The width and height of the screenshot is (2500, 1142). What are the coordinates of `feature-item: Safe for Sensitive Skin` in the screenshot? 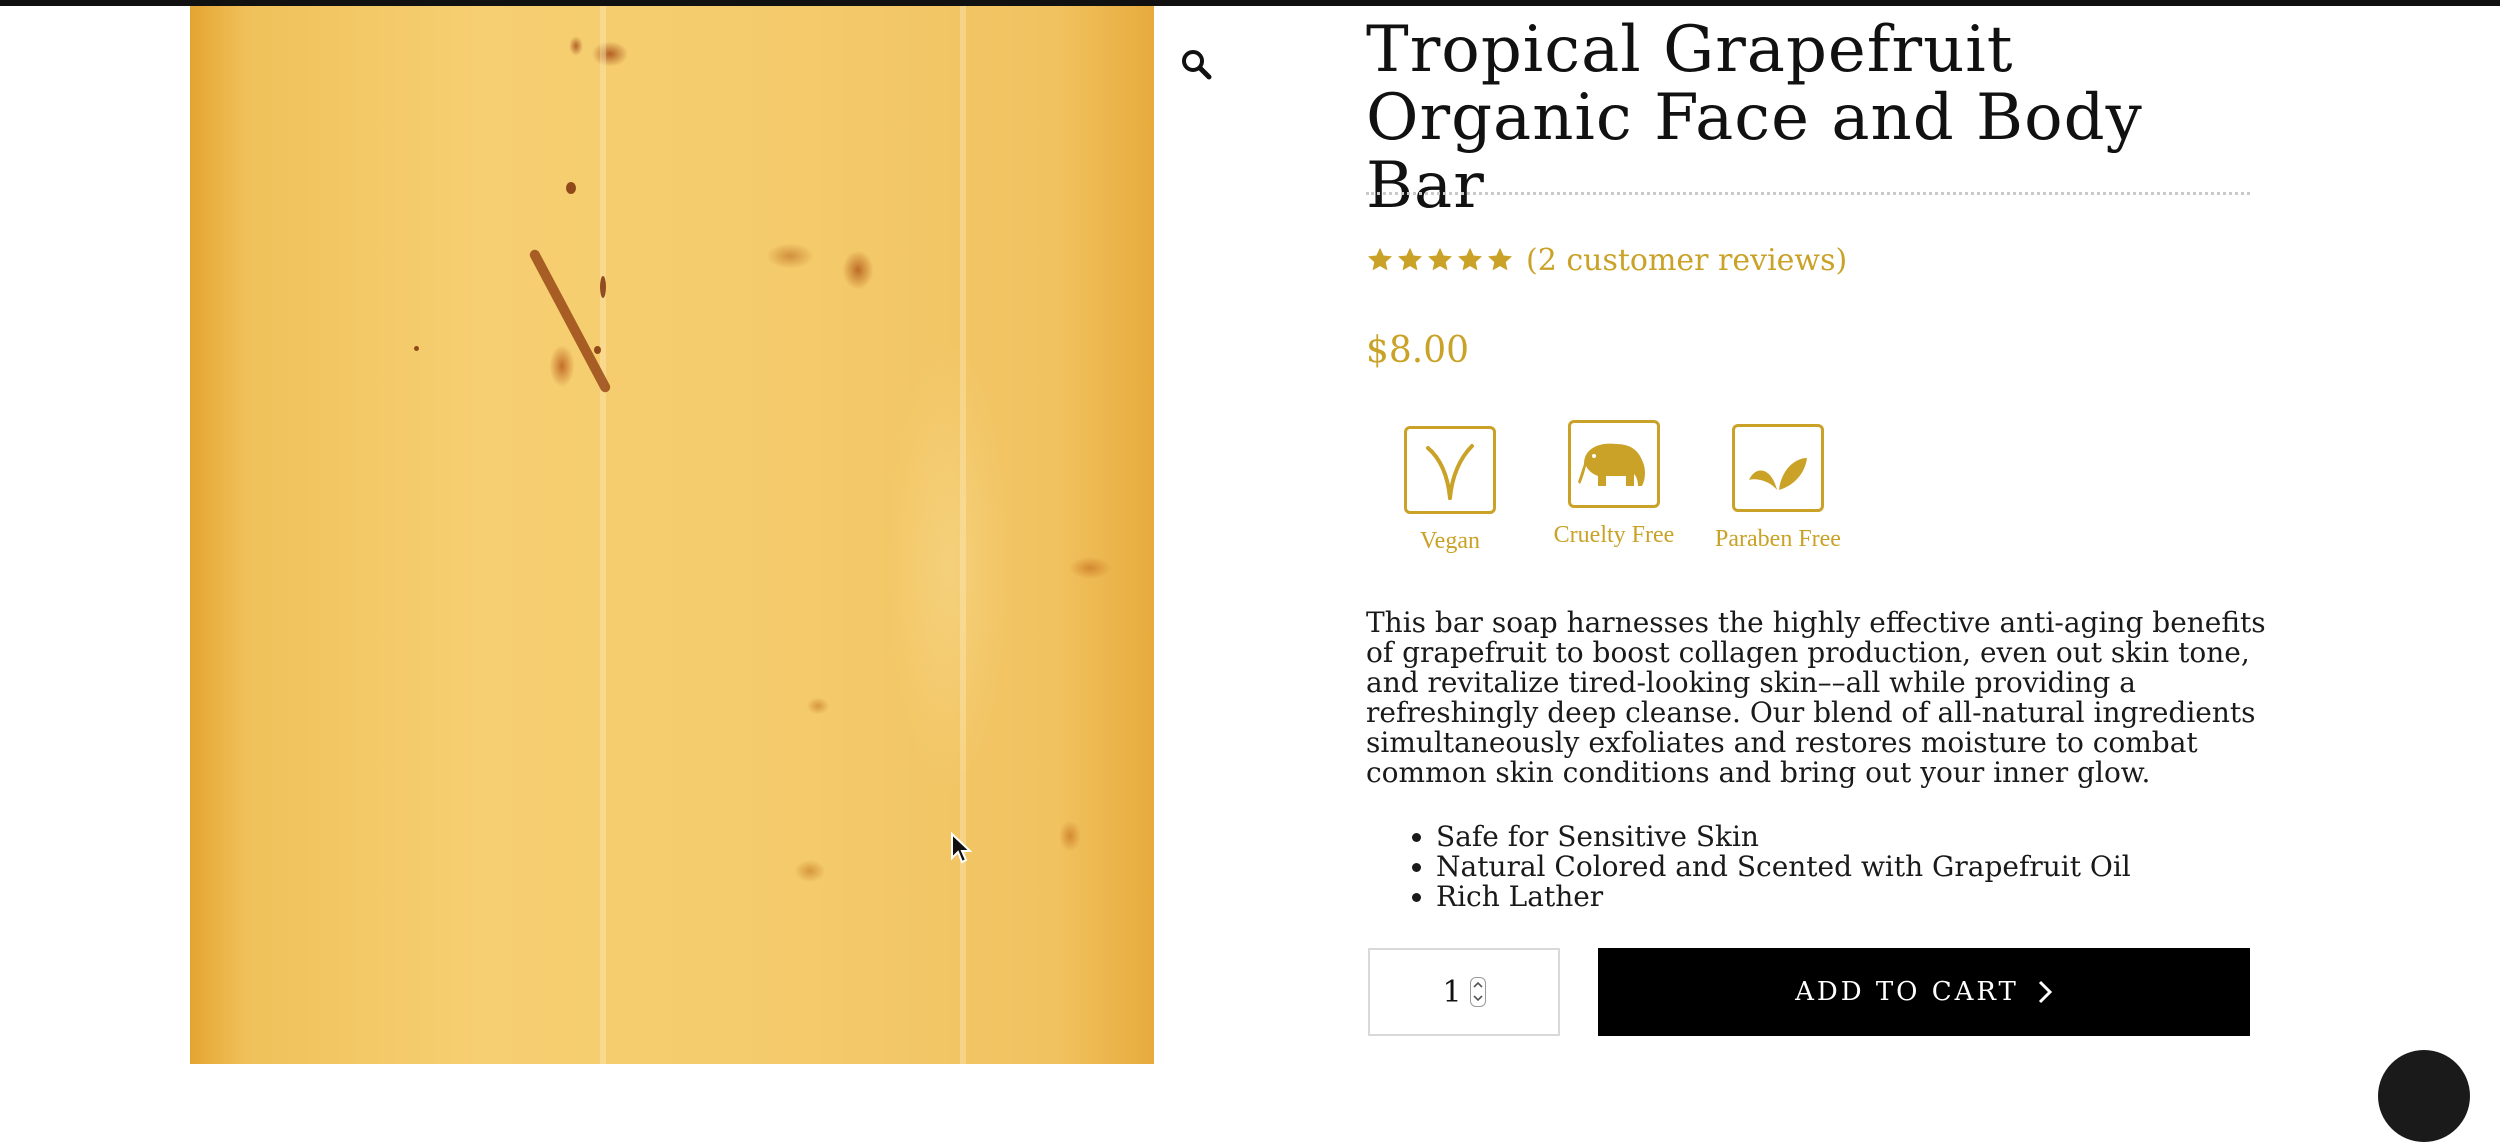 It's located at (1783, 837).